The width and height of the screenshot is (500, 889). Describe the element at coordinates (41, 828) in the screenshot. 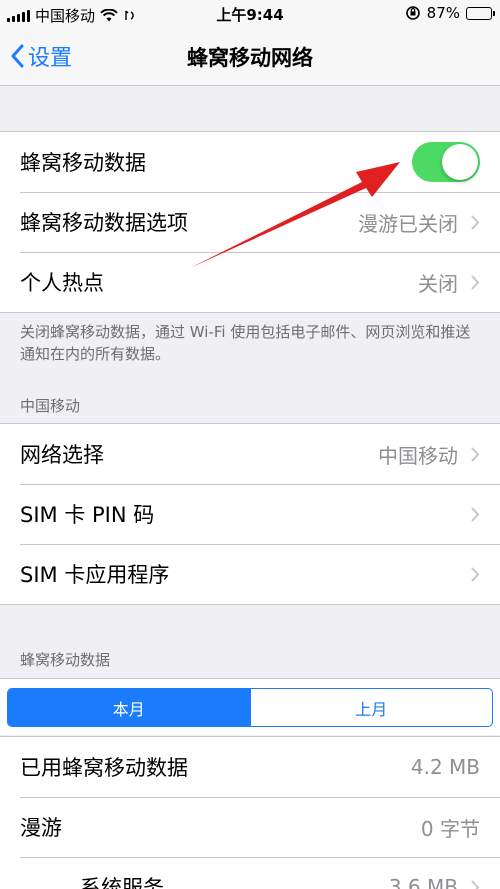

I see `roaming-label: 漫游` at that location.